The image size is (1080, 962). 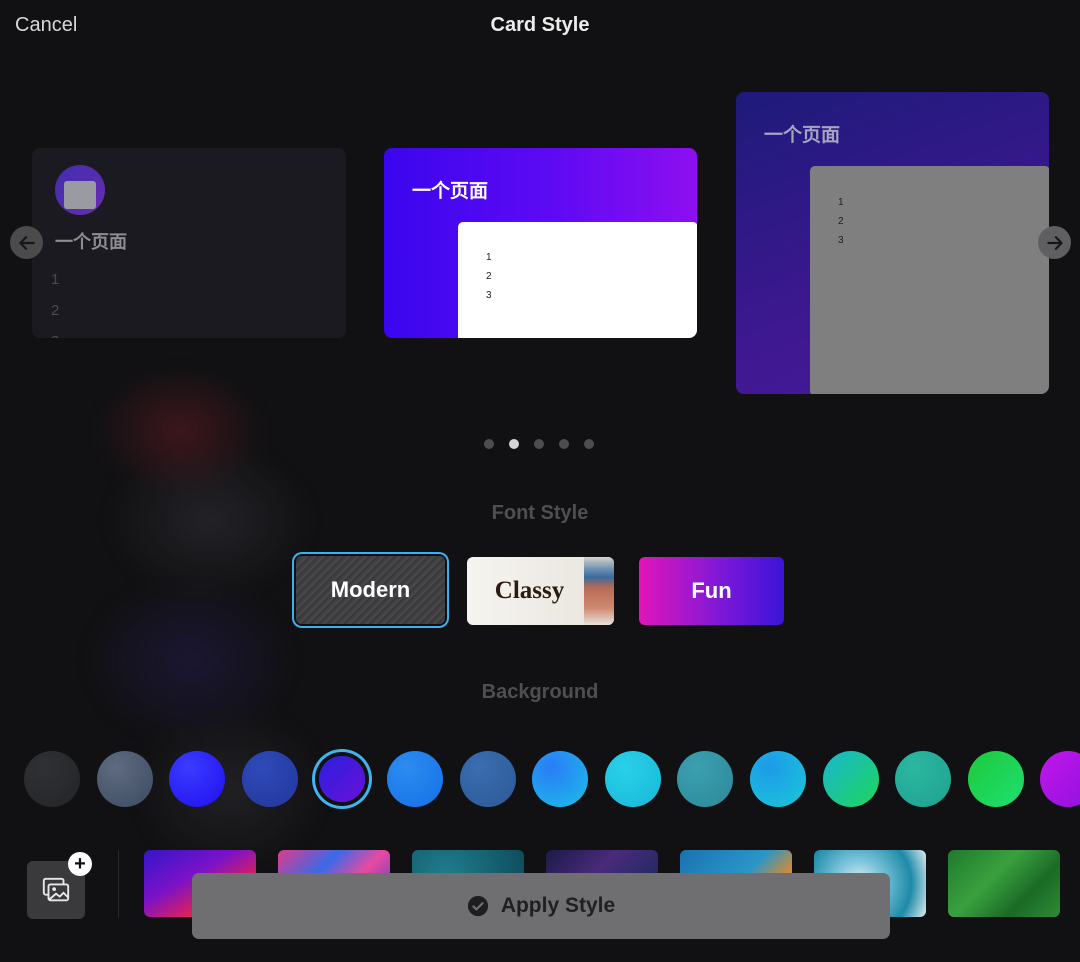 I want to click on classy-figure-image, so click(x=599, y=591).